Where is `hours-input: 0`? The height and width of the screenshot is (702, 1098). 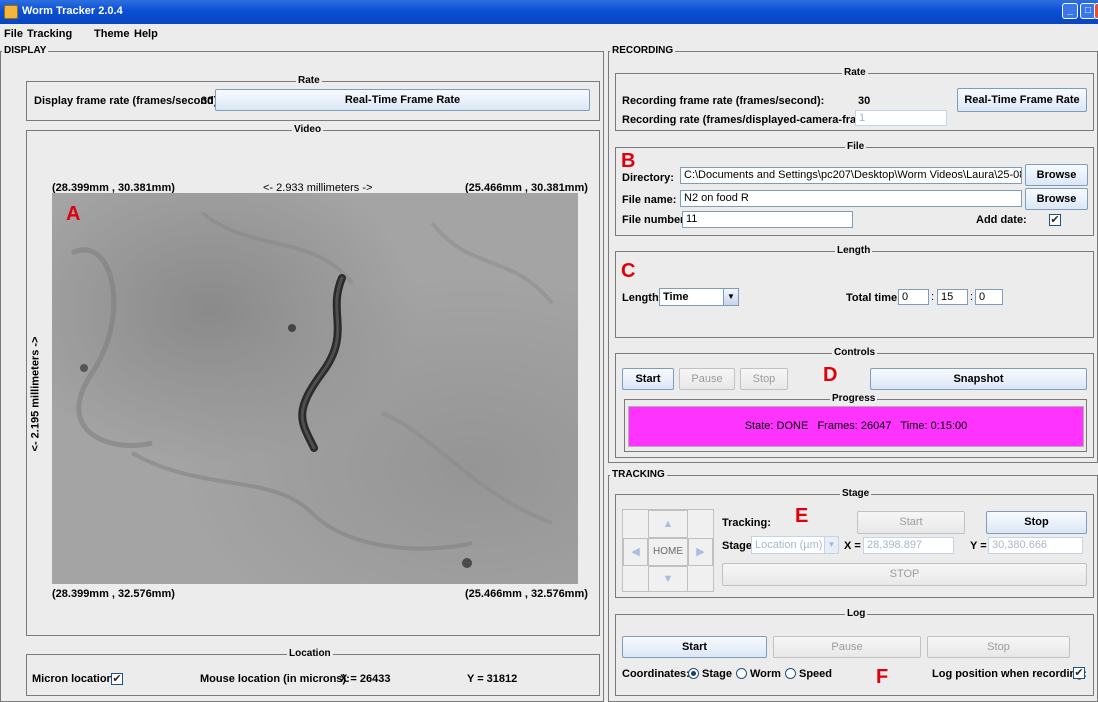
hours-input: 0 is located at coordinates (913, 297).